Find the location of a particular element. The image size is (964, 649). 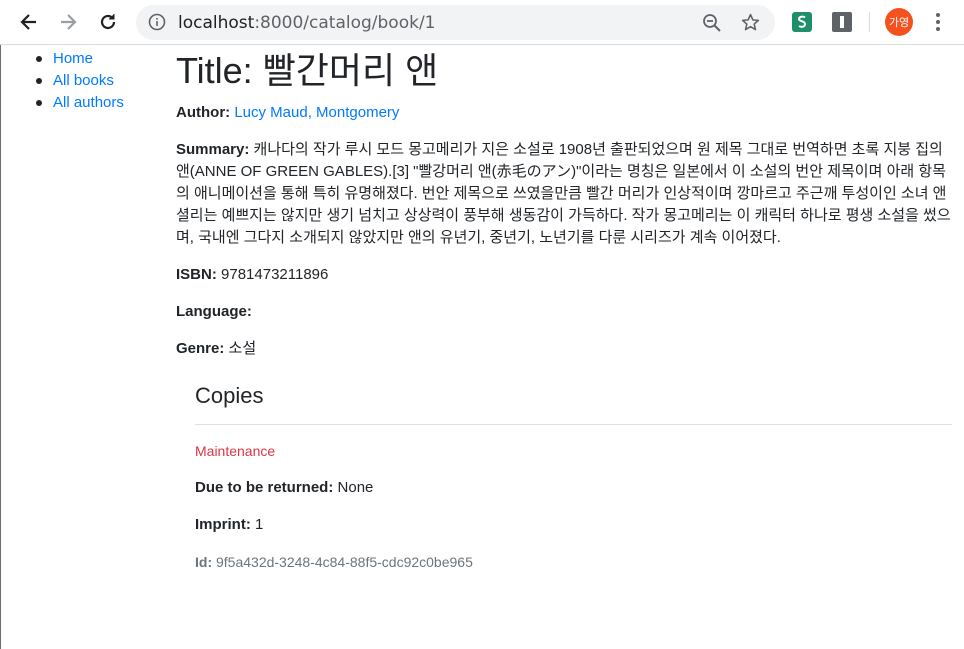

back-arrow-icon is located at coordinates (28, 22).